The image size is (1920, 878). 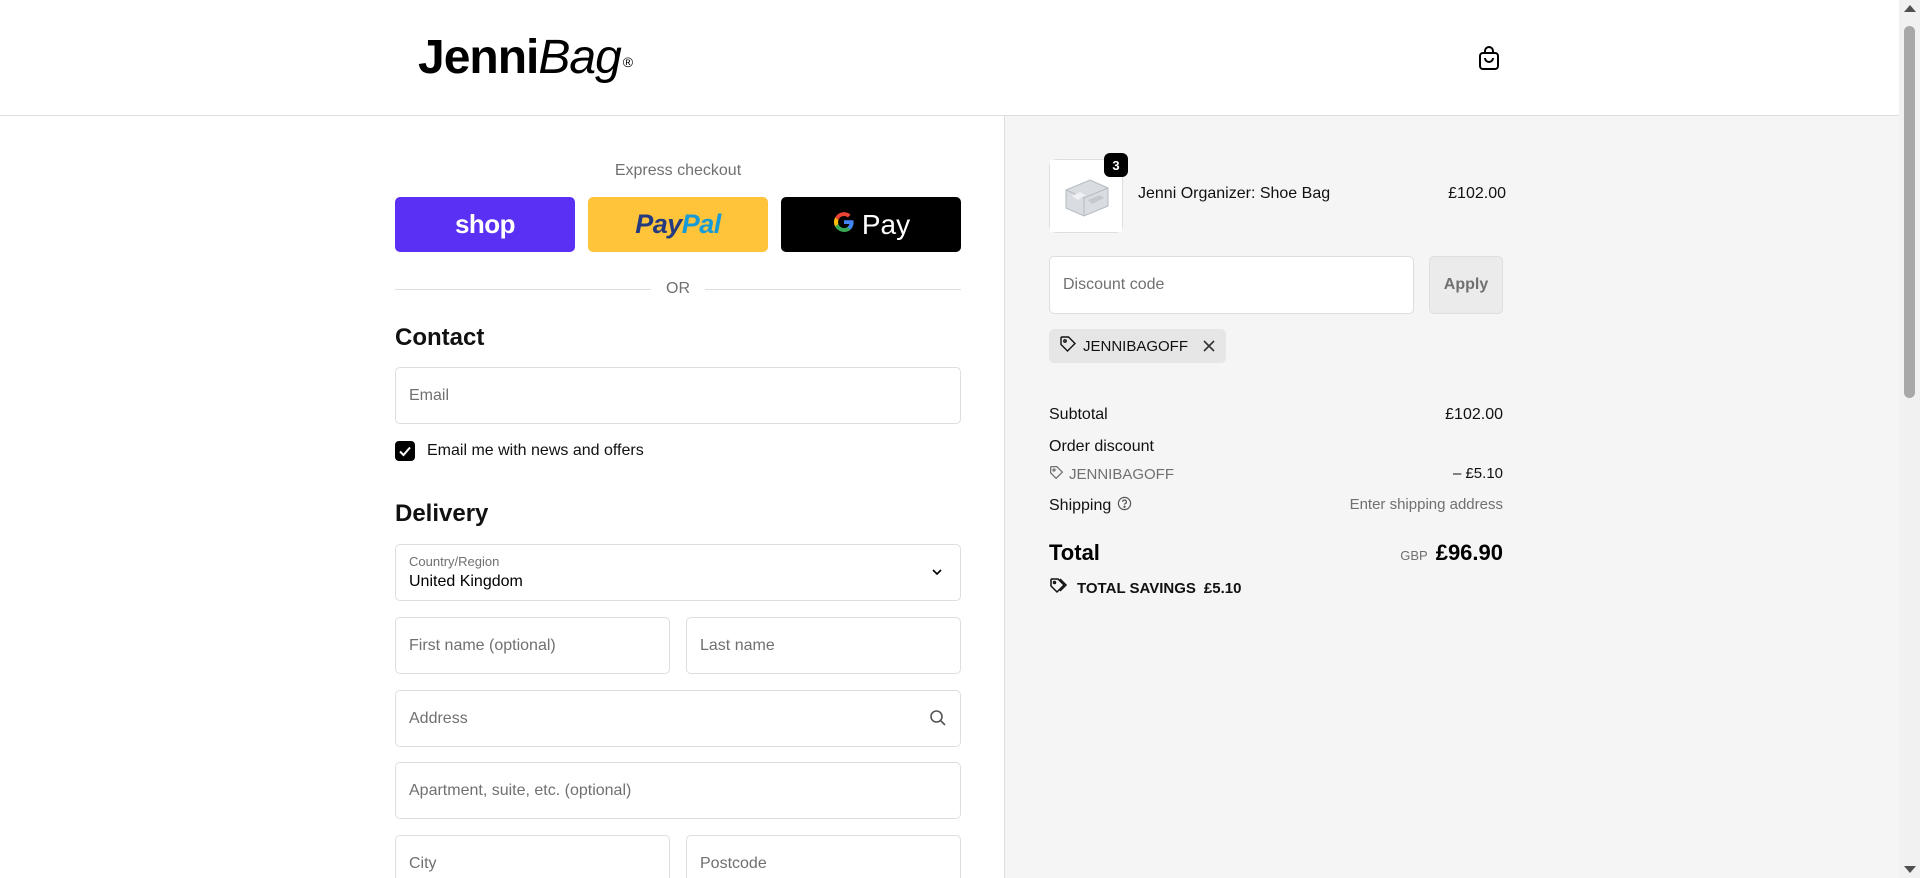 I want to click on contact-heading: Contact, so click(x=440, y=337).